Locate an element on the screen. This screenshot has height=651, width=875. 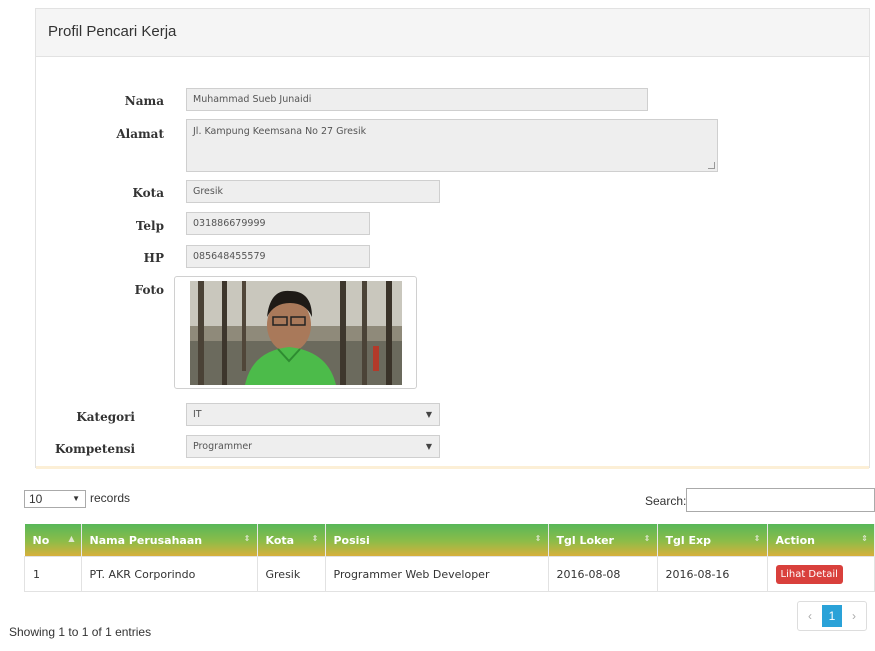
hp-label: HP is located at coordinates (153, 258).